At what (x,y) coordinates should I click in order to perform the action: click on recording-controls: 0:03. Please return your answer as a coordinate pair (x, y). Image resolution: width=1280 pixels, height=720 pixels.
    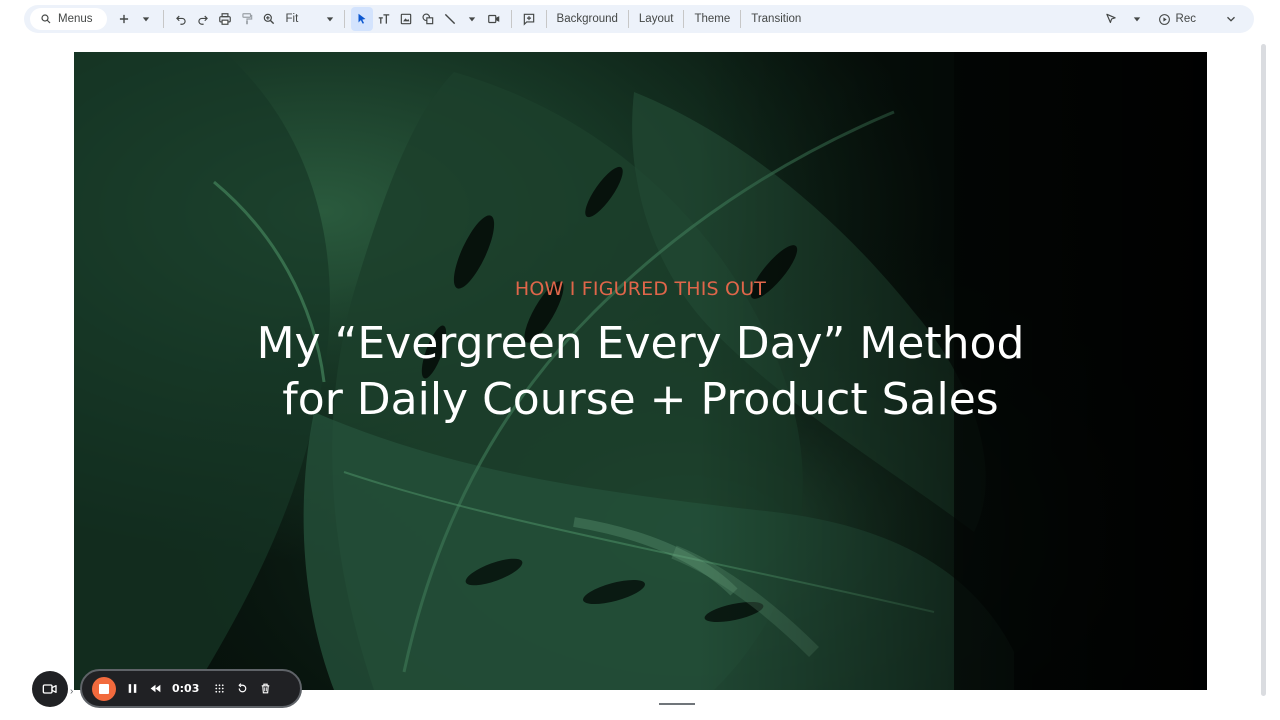
    Looking at the image, I should click on (191, 688).